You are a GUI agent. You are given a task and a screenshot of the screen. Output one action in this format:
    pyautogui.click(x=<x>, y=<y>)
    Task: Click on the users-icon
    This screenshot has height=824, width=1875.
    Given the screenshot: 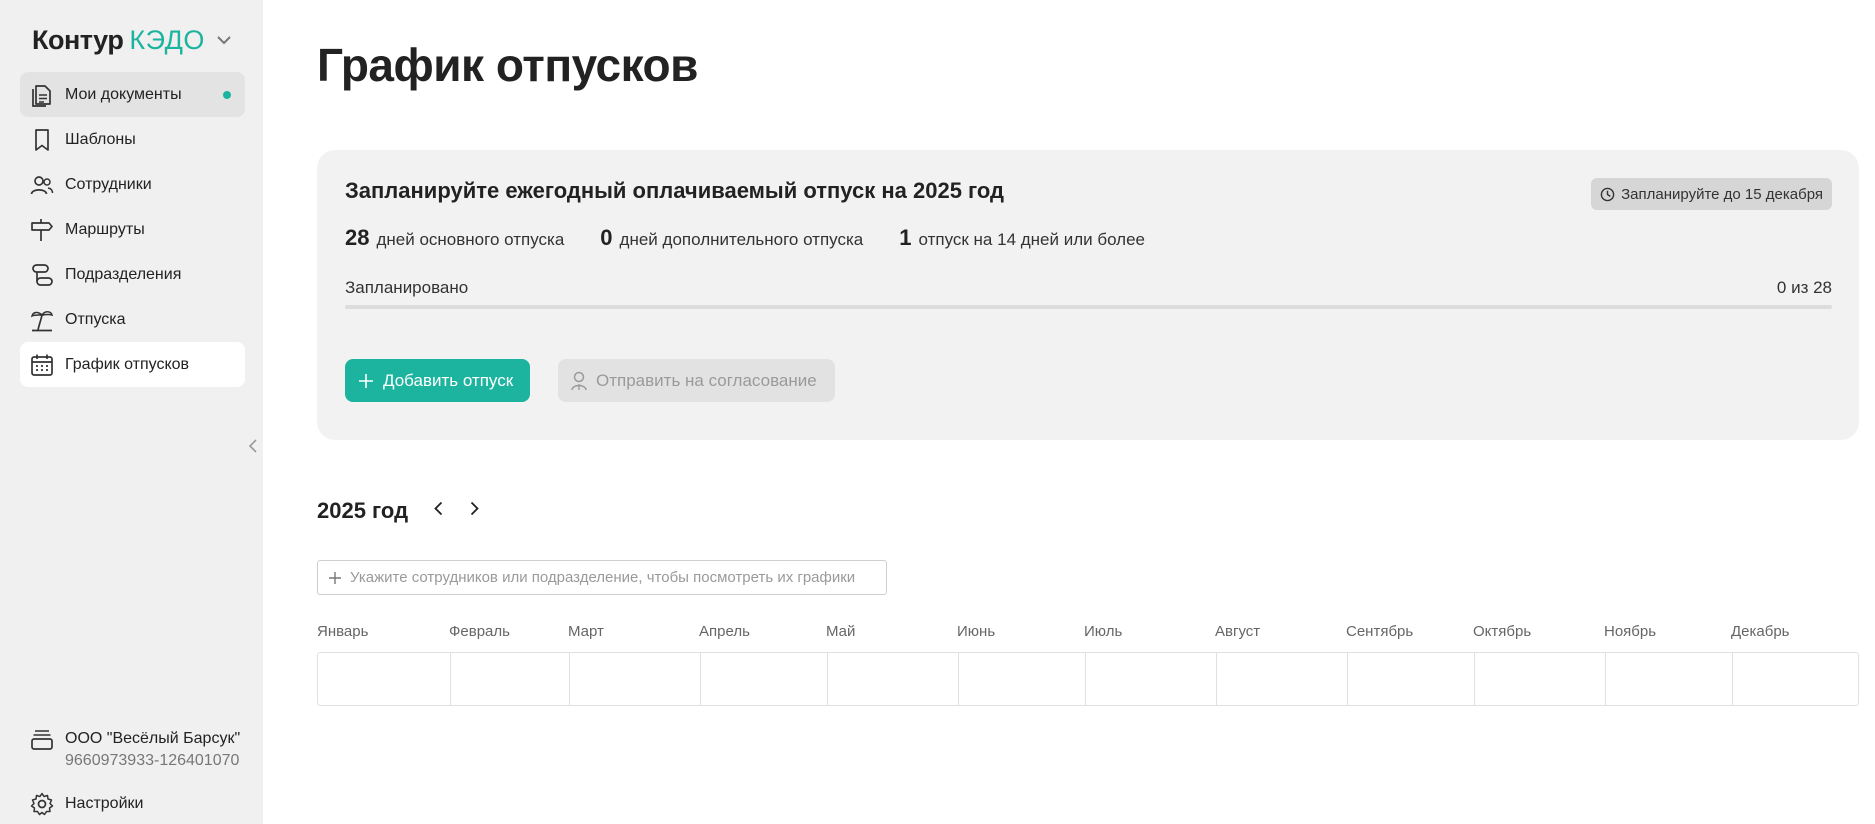 What is the action you would take?
    pyautogui.click(x=42, y=185)
    